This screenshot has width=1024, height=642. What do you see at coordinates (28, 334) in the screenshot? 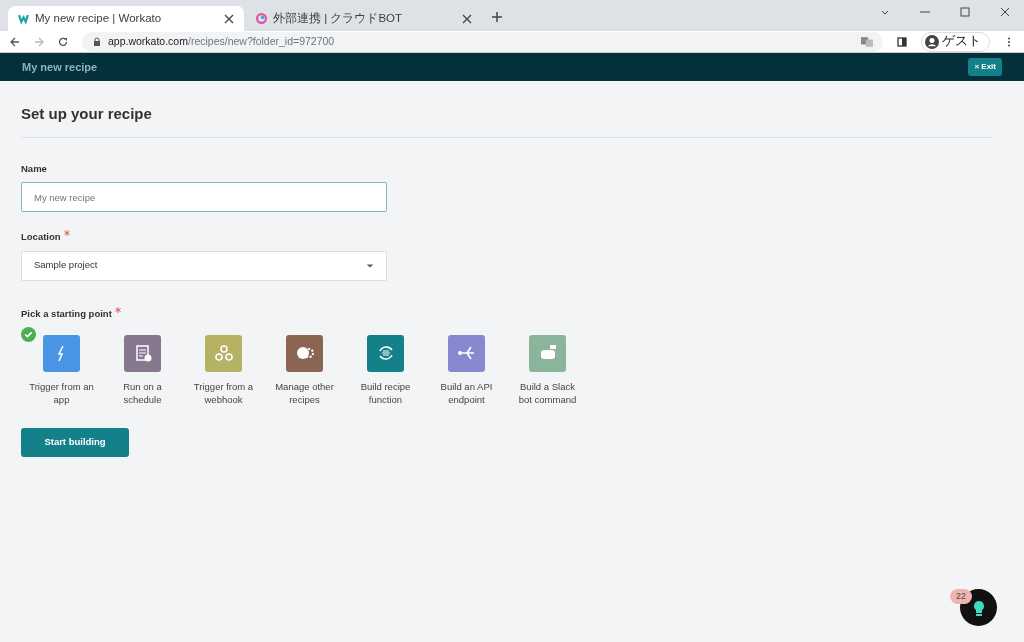
I see `check-icon` at bounding box center [28, 334].